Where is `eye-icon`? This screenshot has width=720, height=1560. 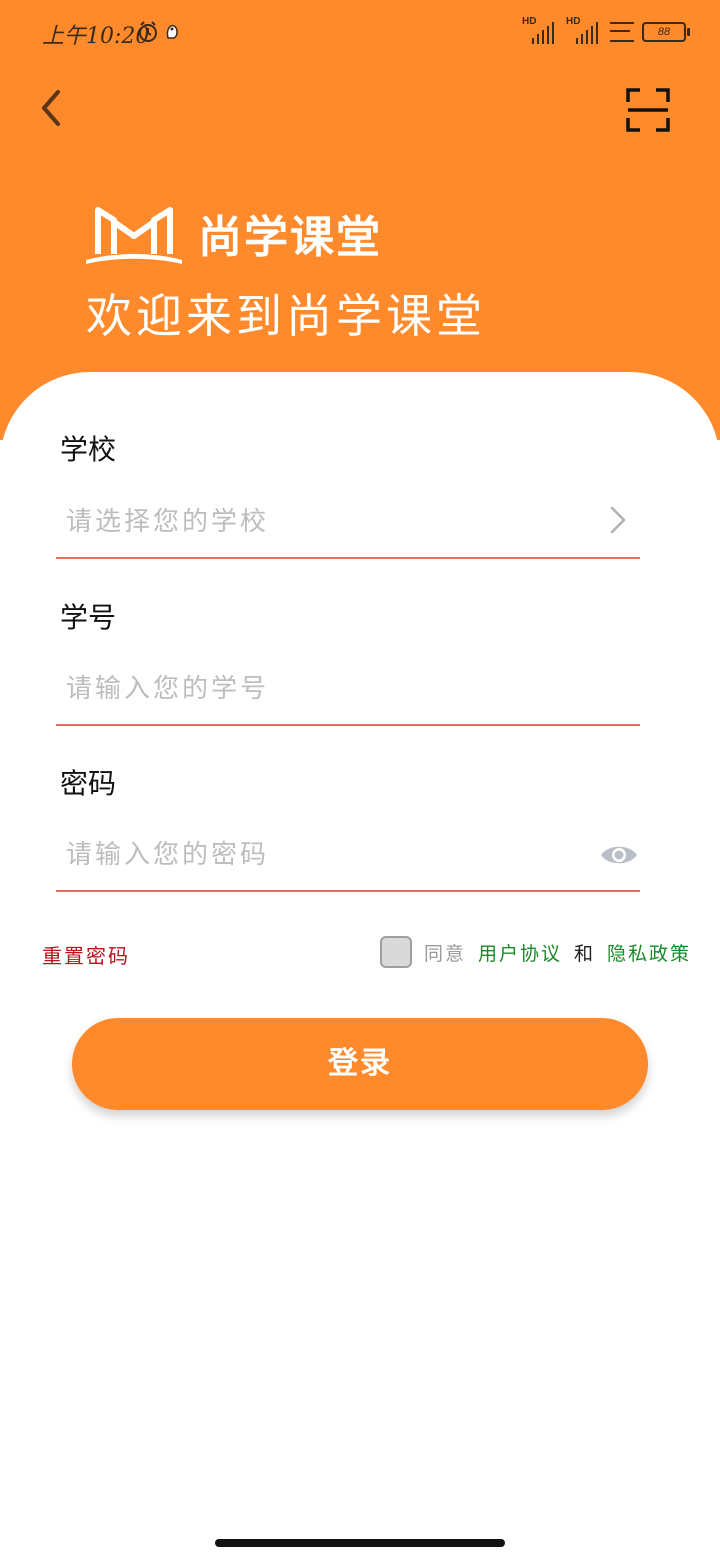 eye-icon is located at coordinates (619, 855).